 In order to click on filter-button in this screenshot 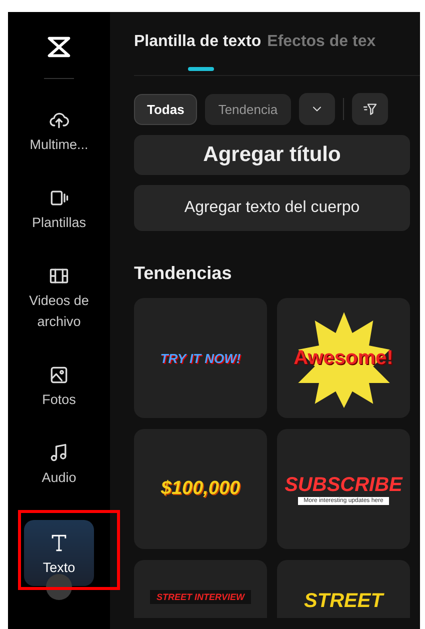, I will do `click(370, 109)`.